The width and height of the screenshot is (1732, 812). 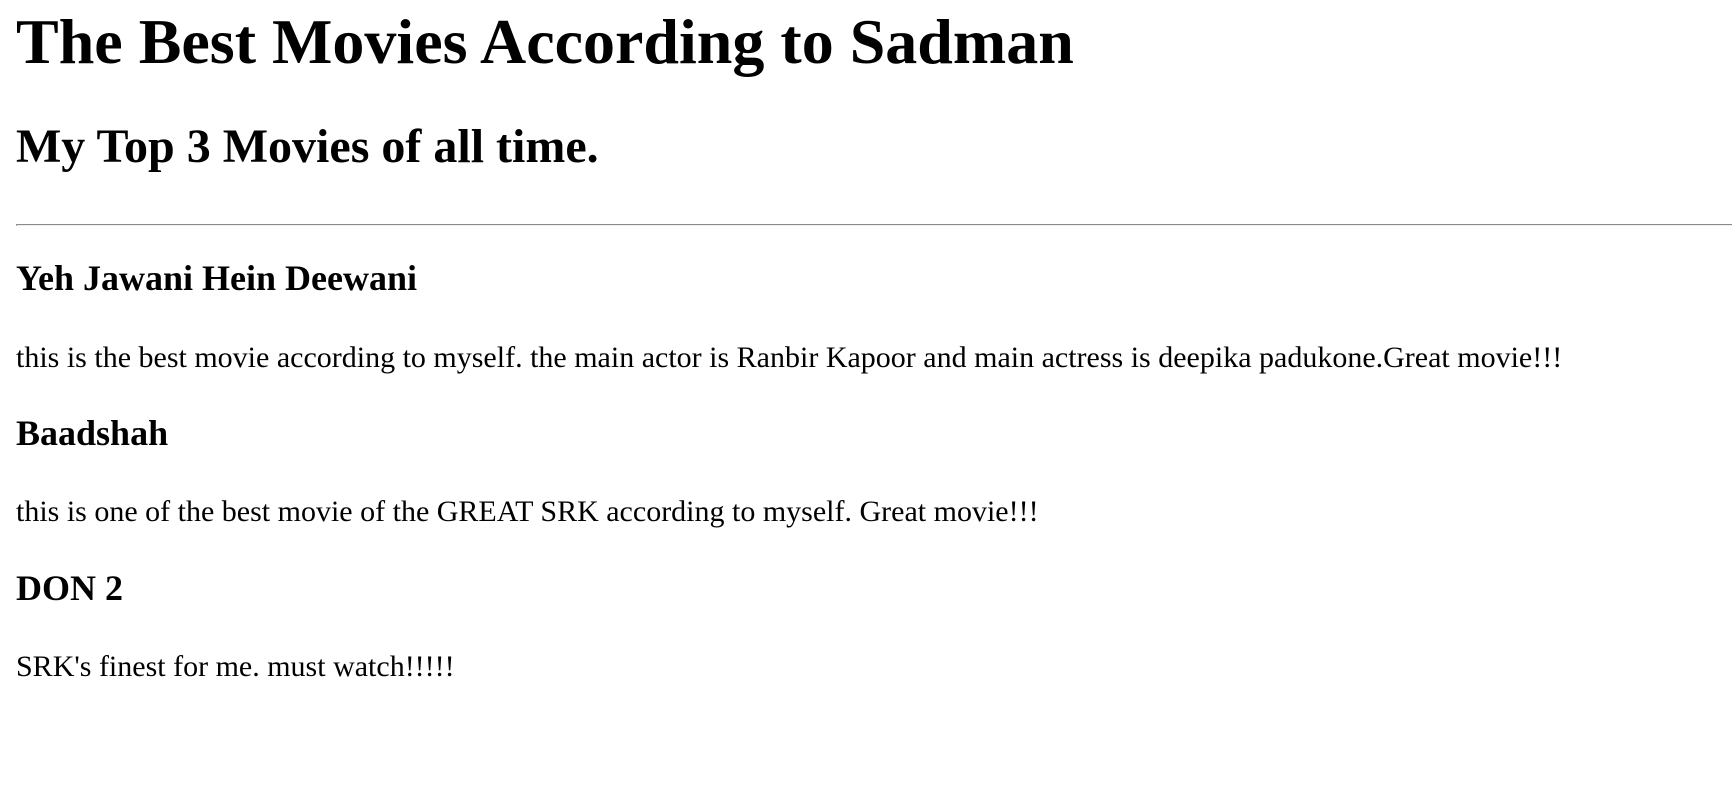 I want to click on movie-title: Yeh Jawani Hein Deewani, so click(x=217, y=278).